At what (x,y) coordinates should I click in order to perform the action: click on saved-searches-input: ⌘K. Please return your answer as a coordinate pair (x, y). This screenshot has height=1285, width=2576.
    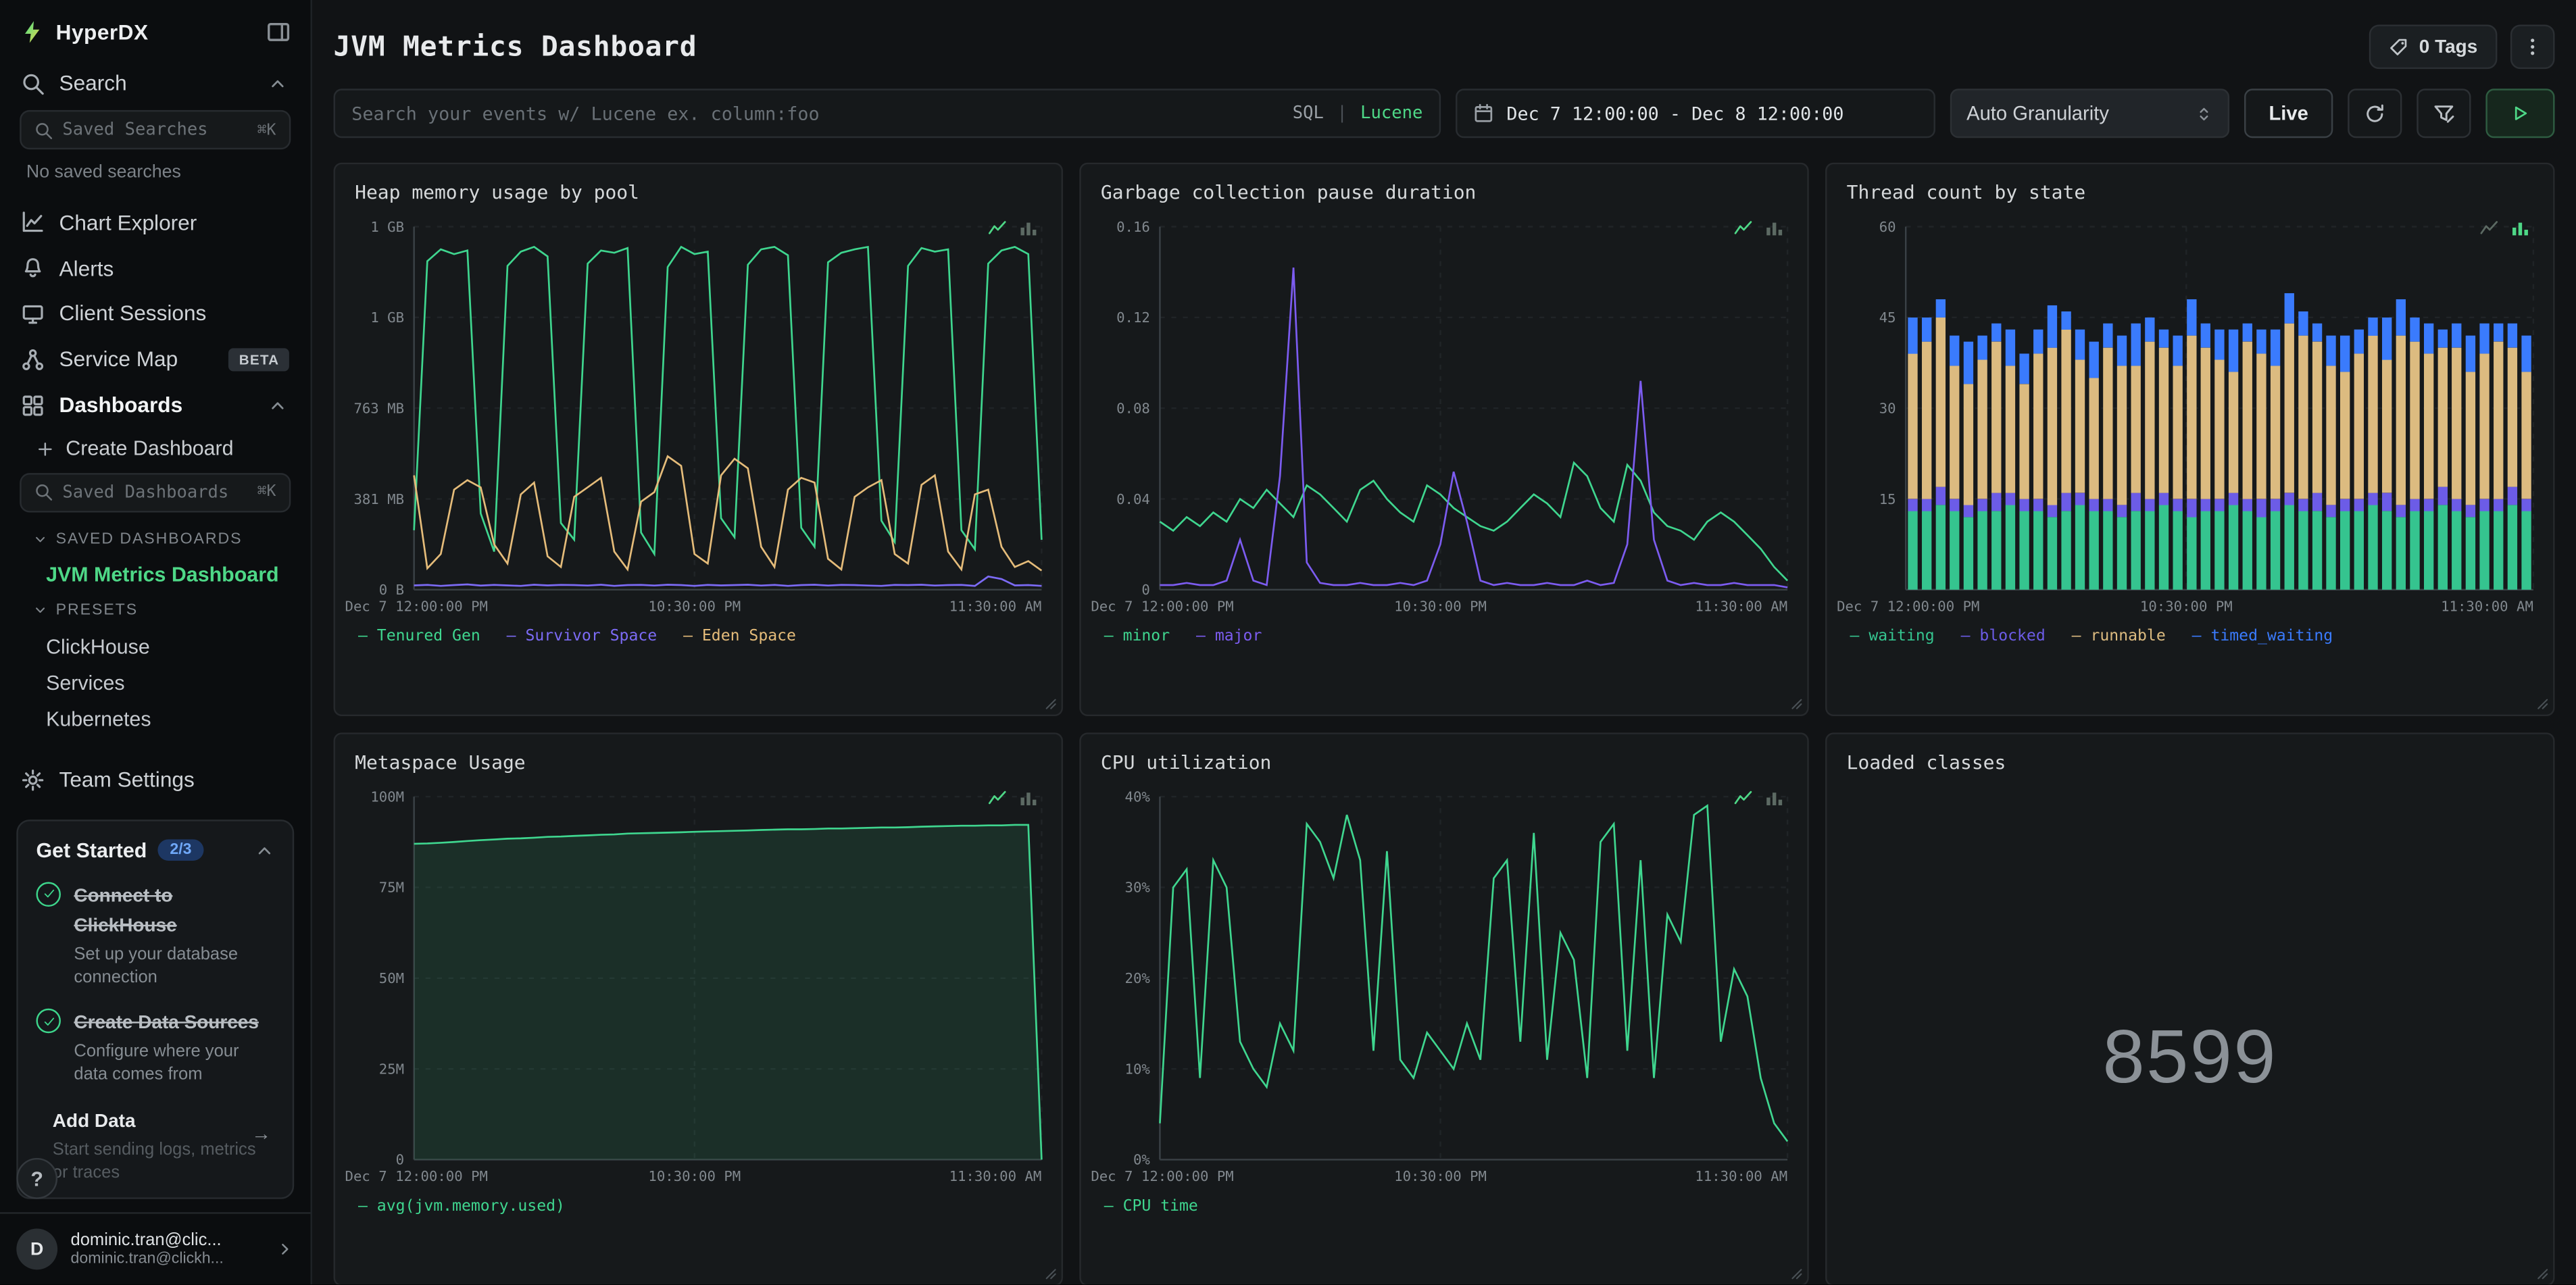
    Looking at the image, I should click on (155, 129).